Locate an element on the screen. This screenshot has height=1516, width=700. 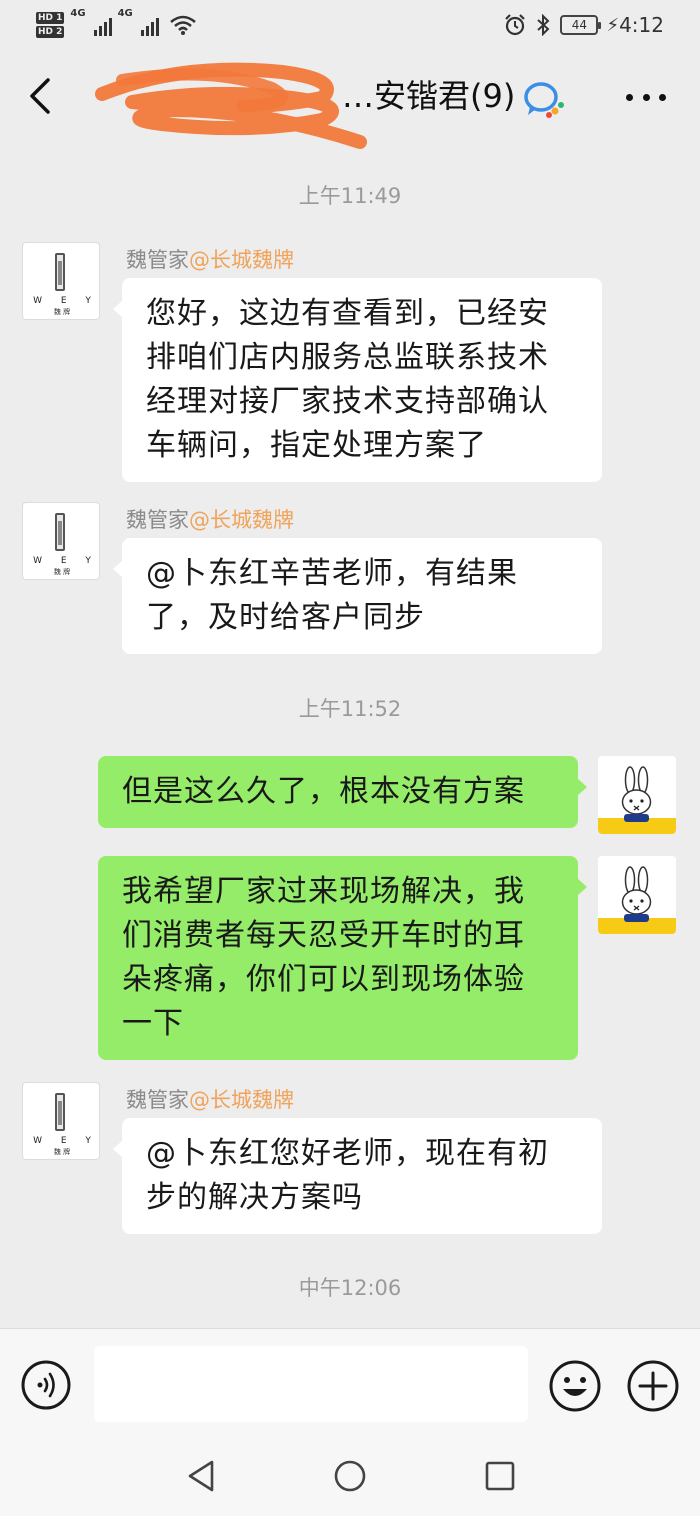
signal1-icon is located at coordinates (102, 25).